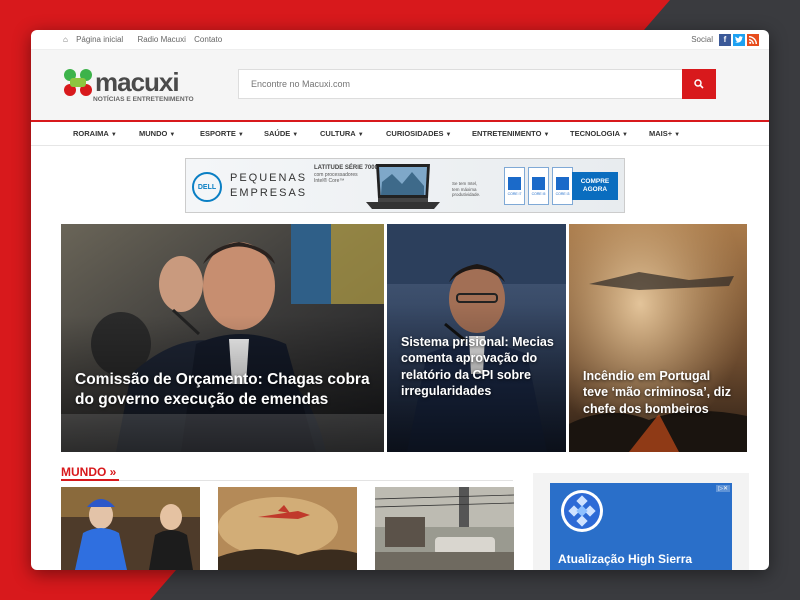 Image resolution: width=800 pixels, height=600 pixels. What do you see at coordinates (609, 133) in the screenshot?
I see `nav-item-tecnologia: TECNOLOGIA ▼` at bounding box center [609, 133].